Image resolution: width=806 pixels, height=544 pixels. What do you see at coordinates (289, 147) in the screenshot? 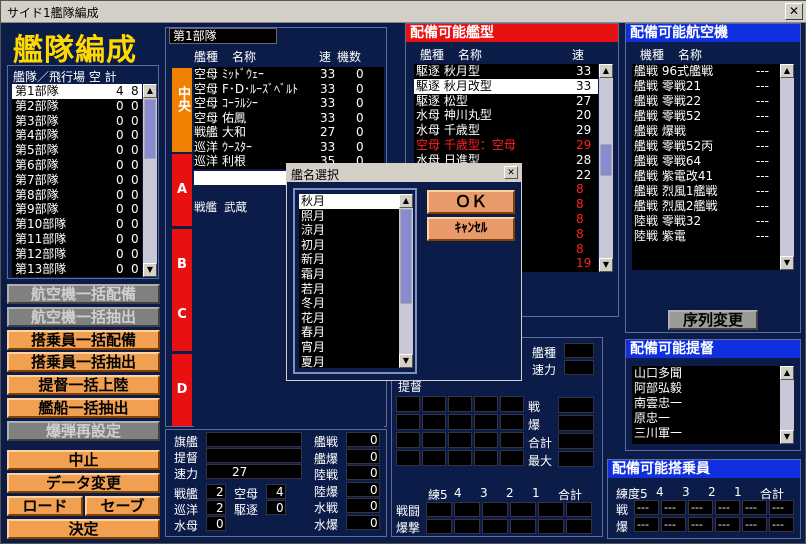
I see `fleet-ship-row: 巡洋 ｳｰｽﾀｰ 33 0` at bounding box center [289, 147].